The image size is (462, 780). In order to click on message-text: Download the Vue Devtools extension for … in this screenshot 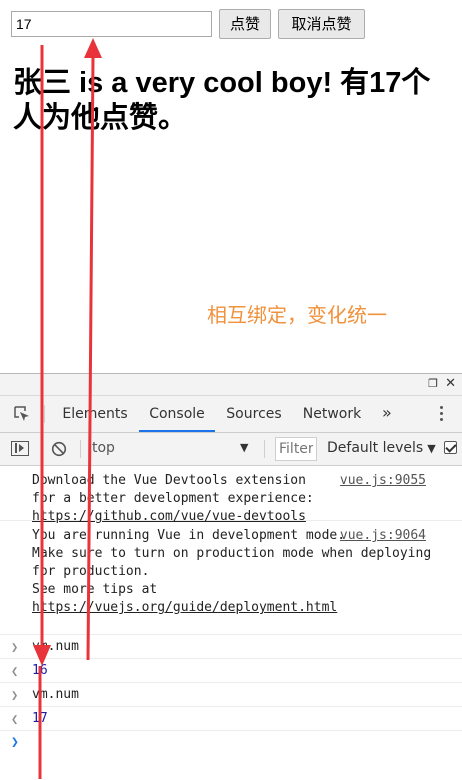, I will do `click(173, 498)`.